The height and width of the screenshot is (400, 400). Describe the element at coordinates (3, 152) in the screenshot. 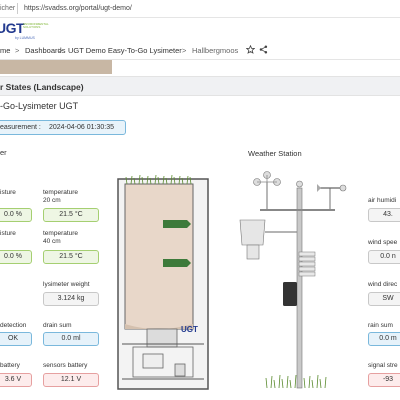

I see `lysimeter-section-title: er` at that location.